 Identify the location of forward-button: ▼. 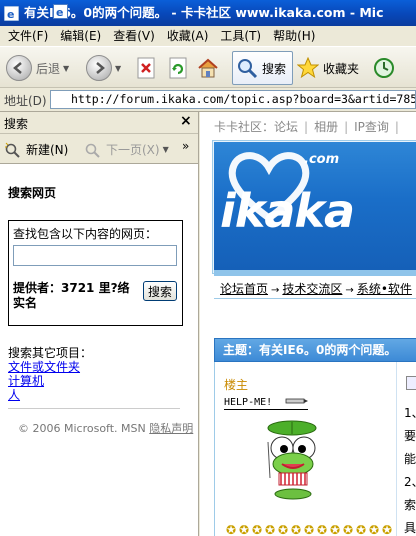
(103, 68).